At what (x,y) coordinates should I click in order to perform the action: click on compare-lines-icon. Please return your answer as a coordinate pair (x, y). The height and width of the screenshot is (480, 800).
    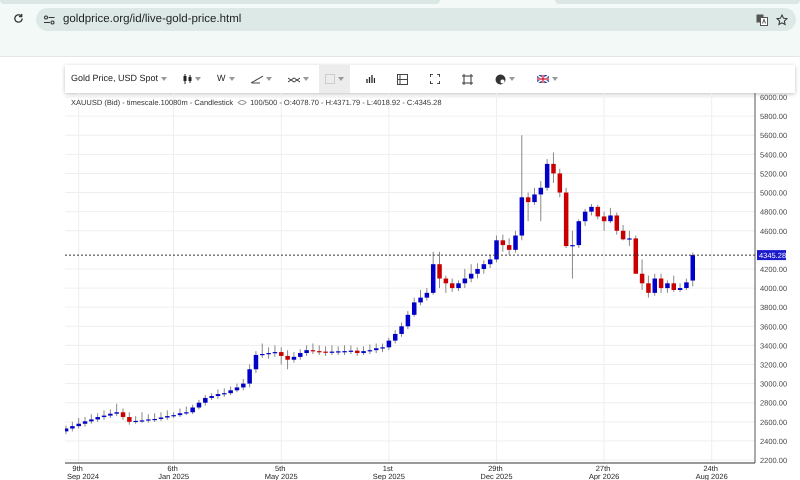
    Looking at the image, I should click on (294, 79).